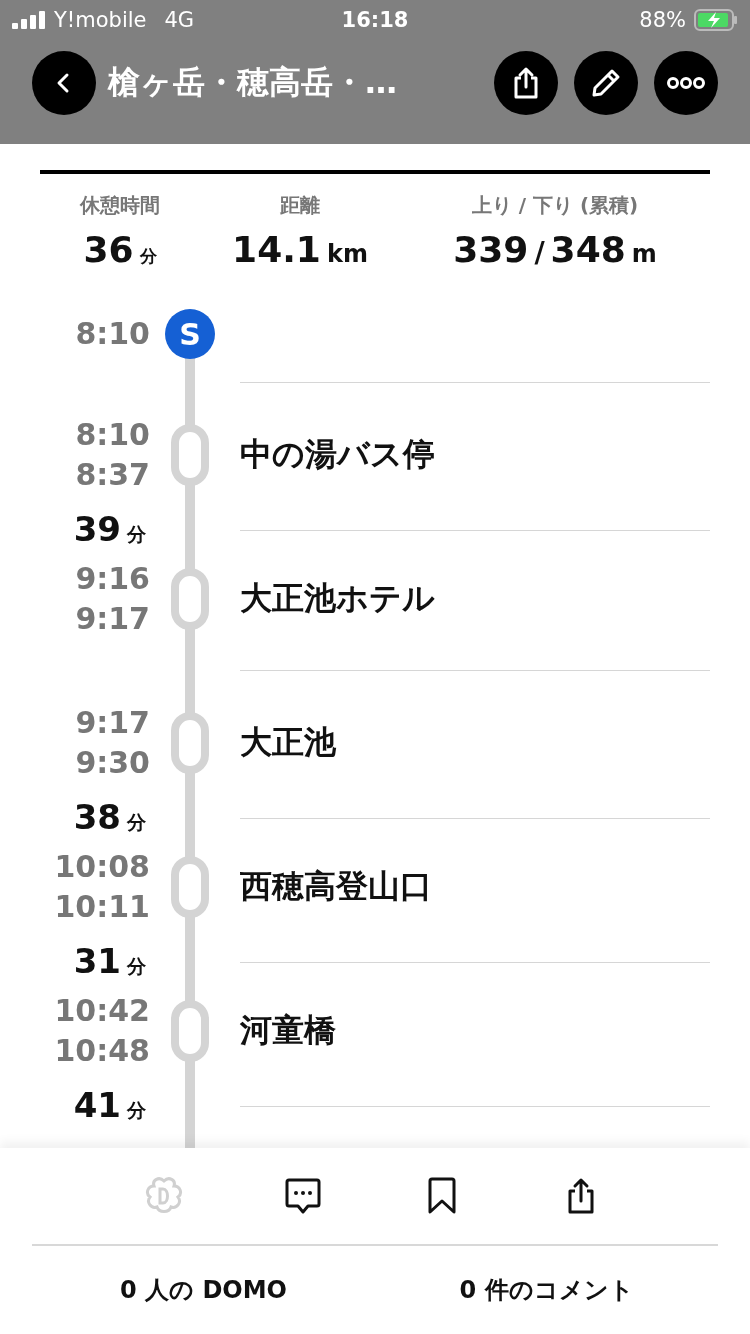 This screenshot has width=750, height=1334. I want to click on arrival-time: 10:42, so click(102, 1010).